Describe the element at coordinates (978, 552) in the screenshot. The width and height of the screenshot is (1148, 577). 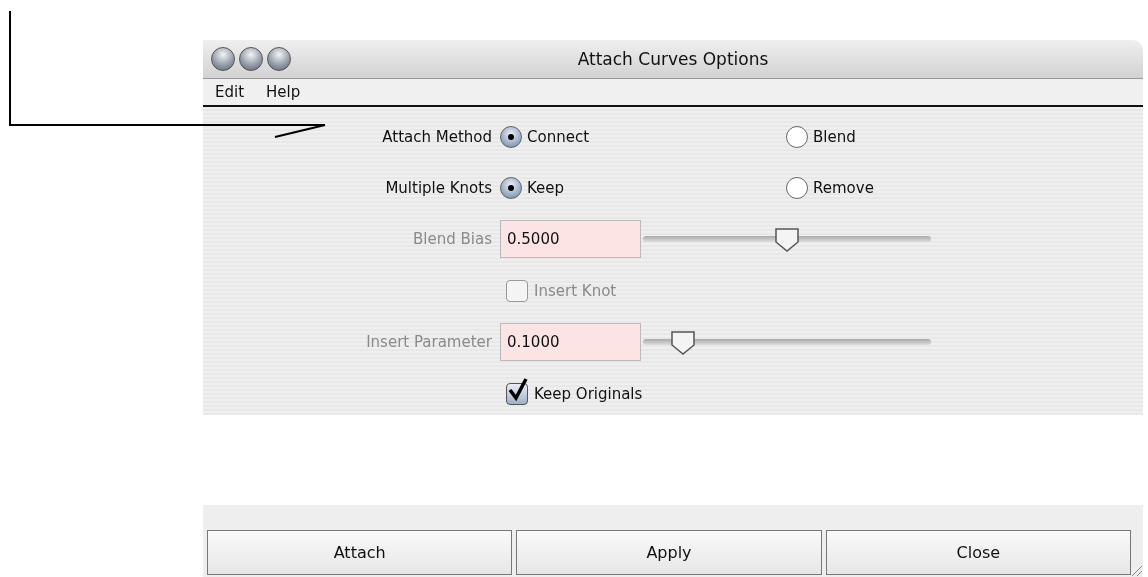
I see `dialog-button: Close` at that location.